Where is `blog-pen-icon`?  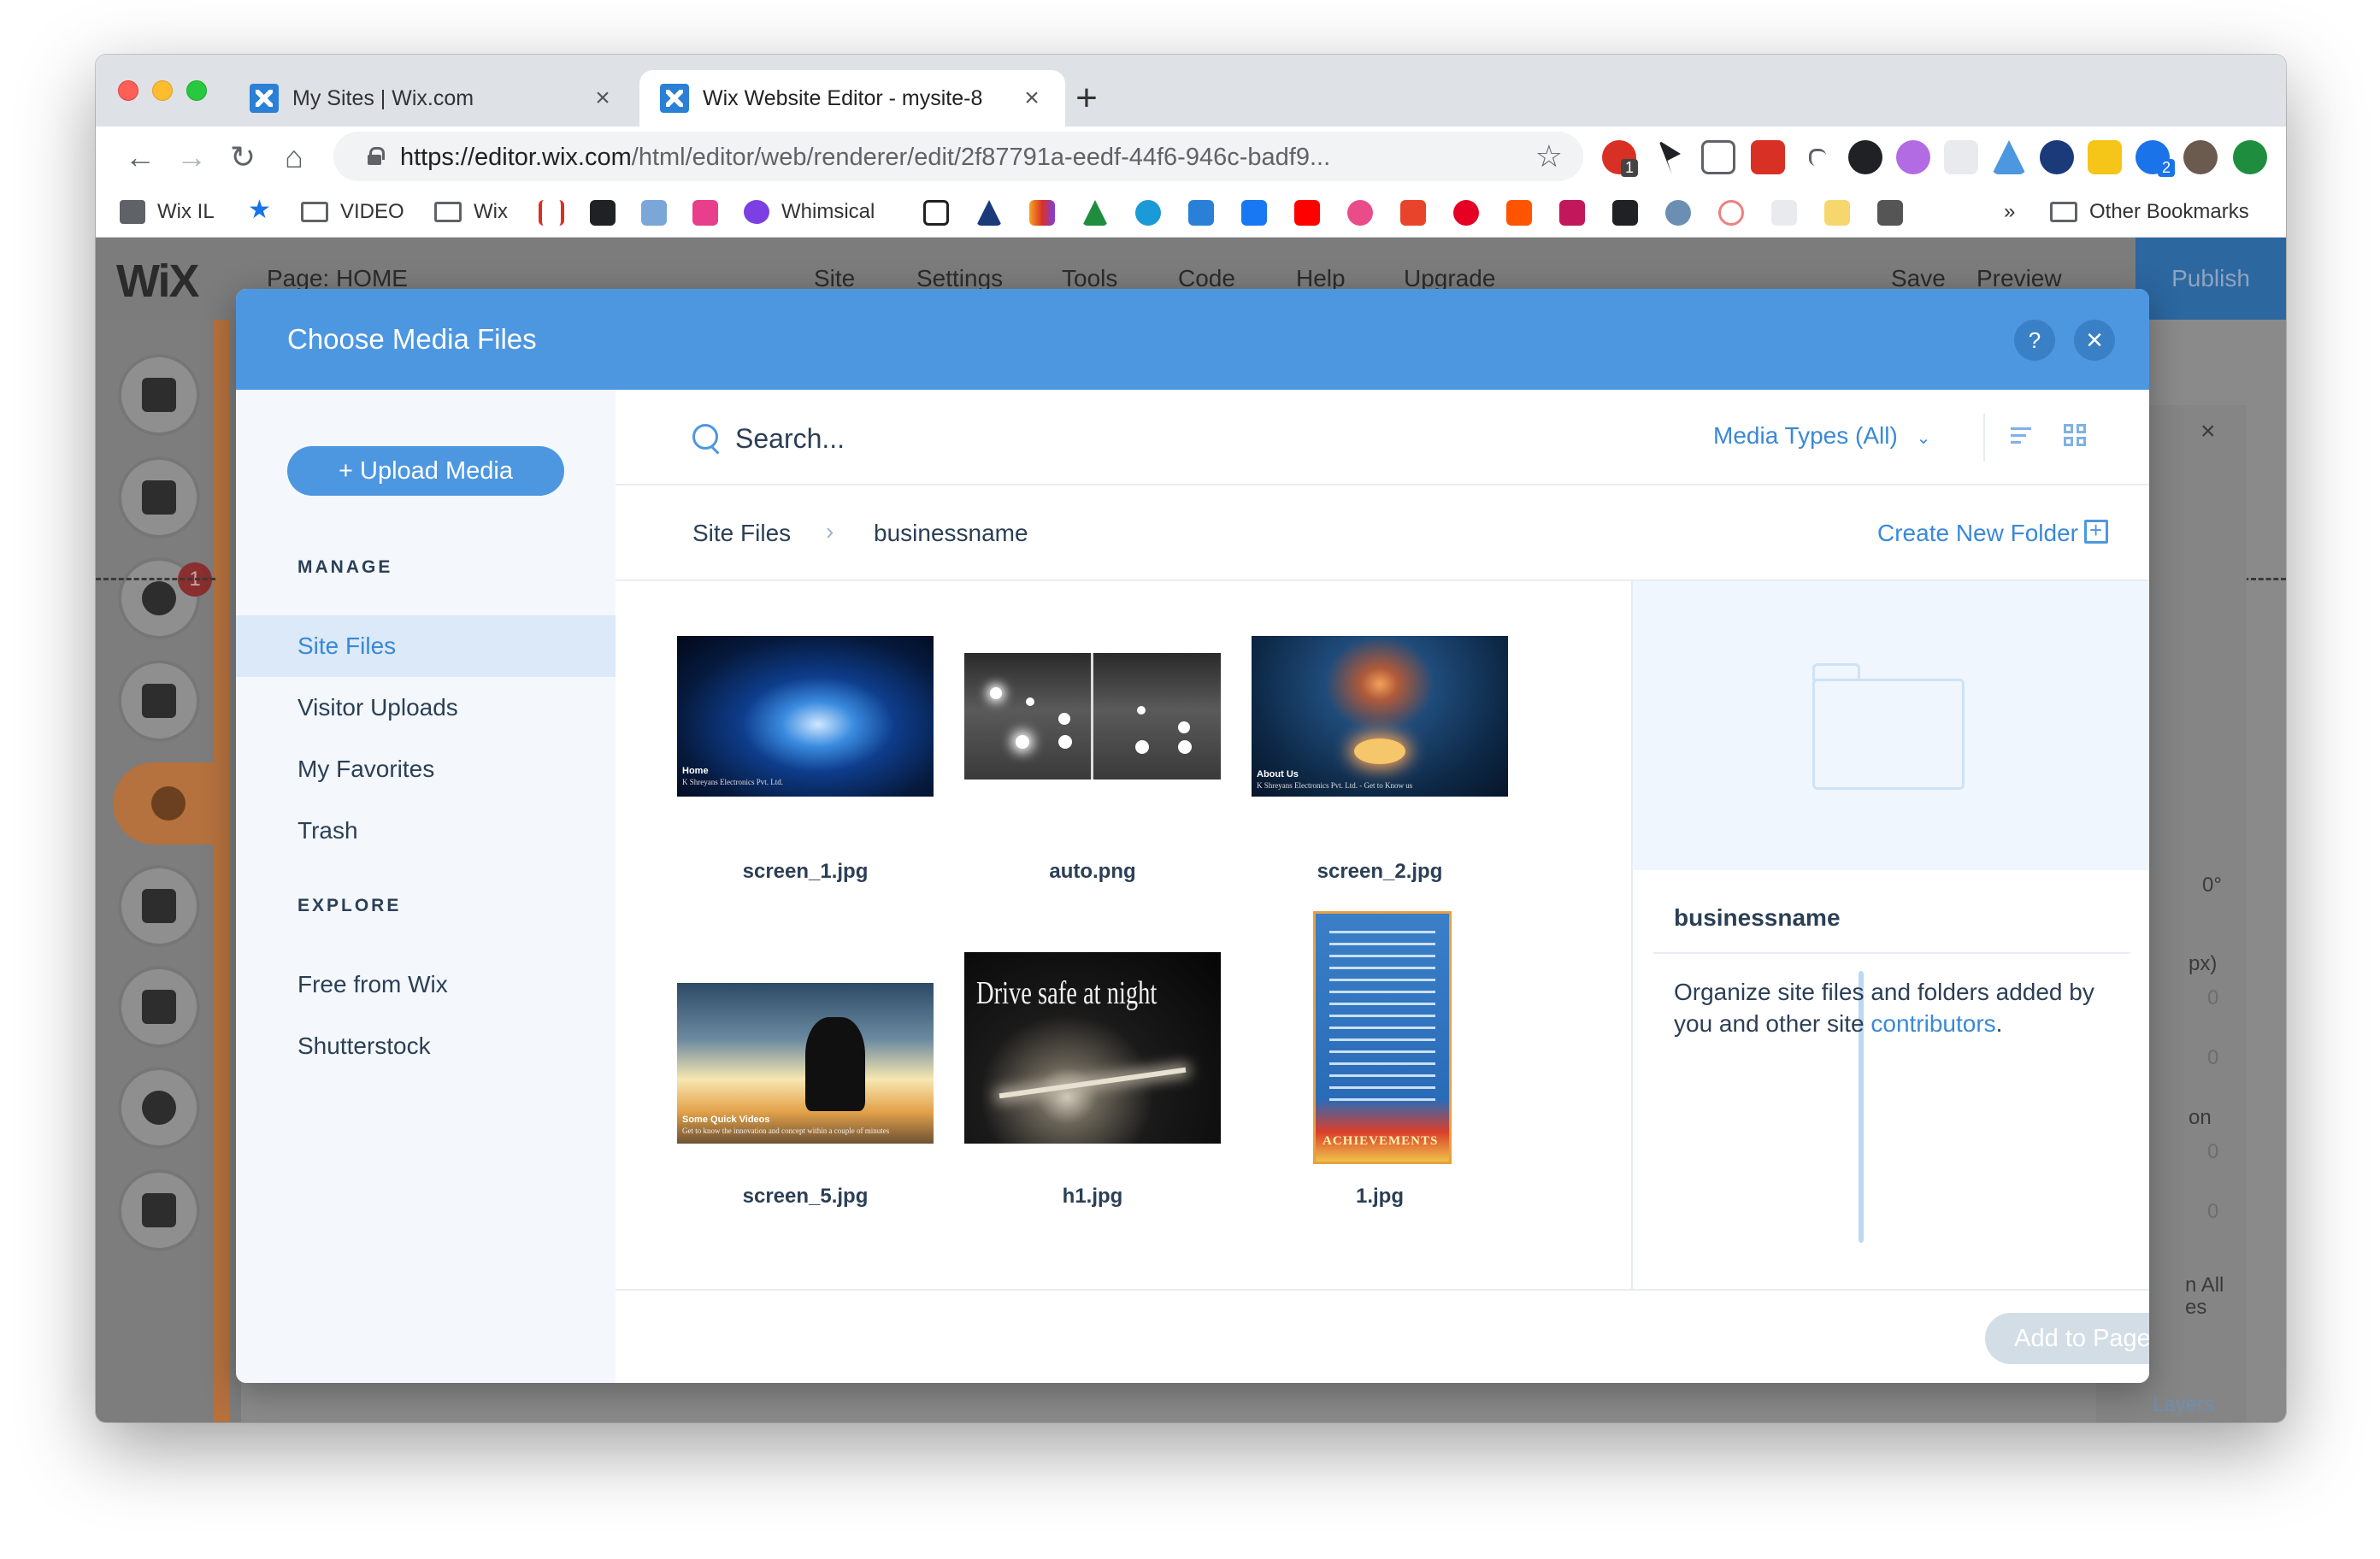 blog-pen-icon is located at coordinates (159, 906).